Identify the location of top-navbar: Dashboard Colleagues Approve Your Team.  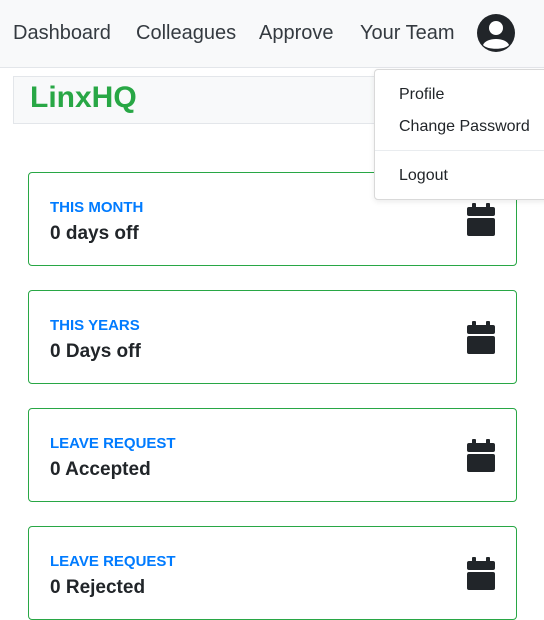
(272, 34).